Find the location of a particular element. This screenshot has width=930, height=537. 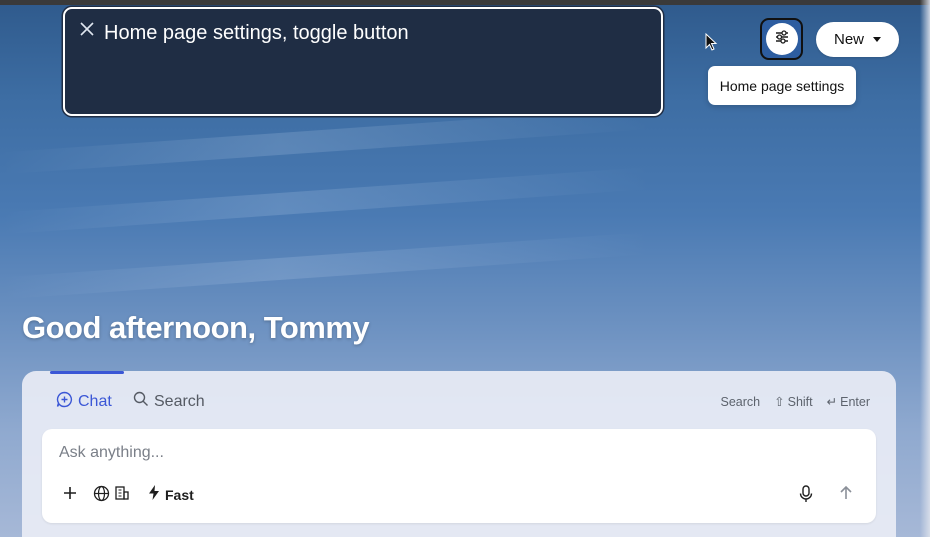

mouse-cursor-icon is located at coordinates (712, 45).